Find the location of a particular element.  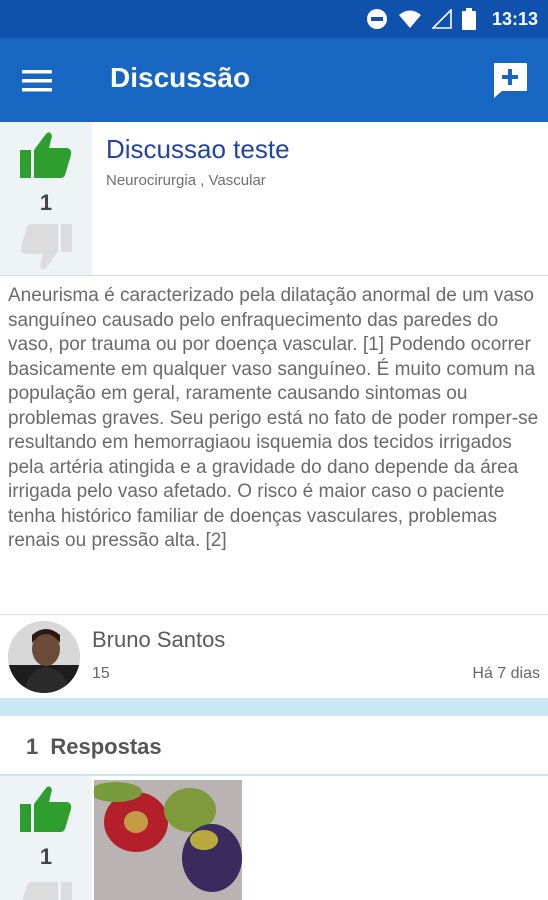

answers-title: 1 Respostas is located at coordinates (94, 747).